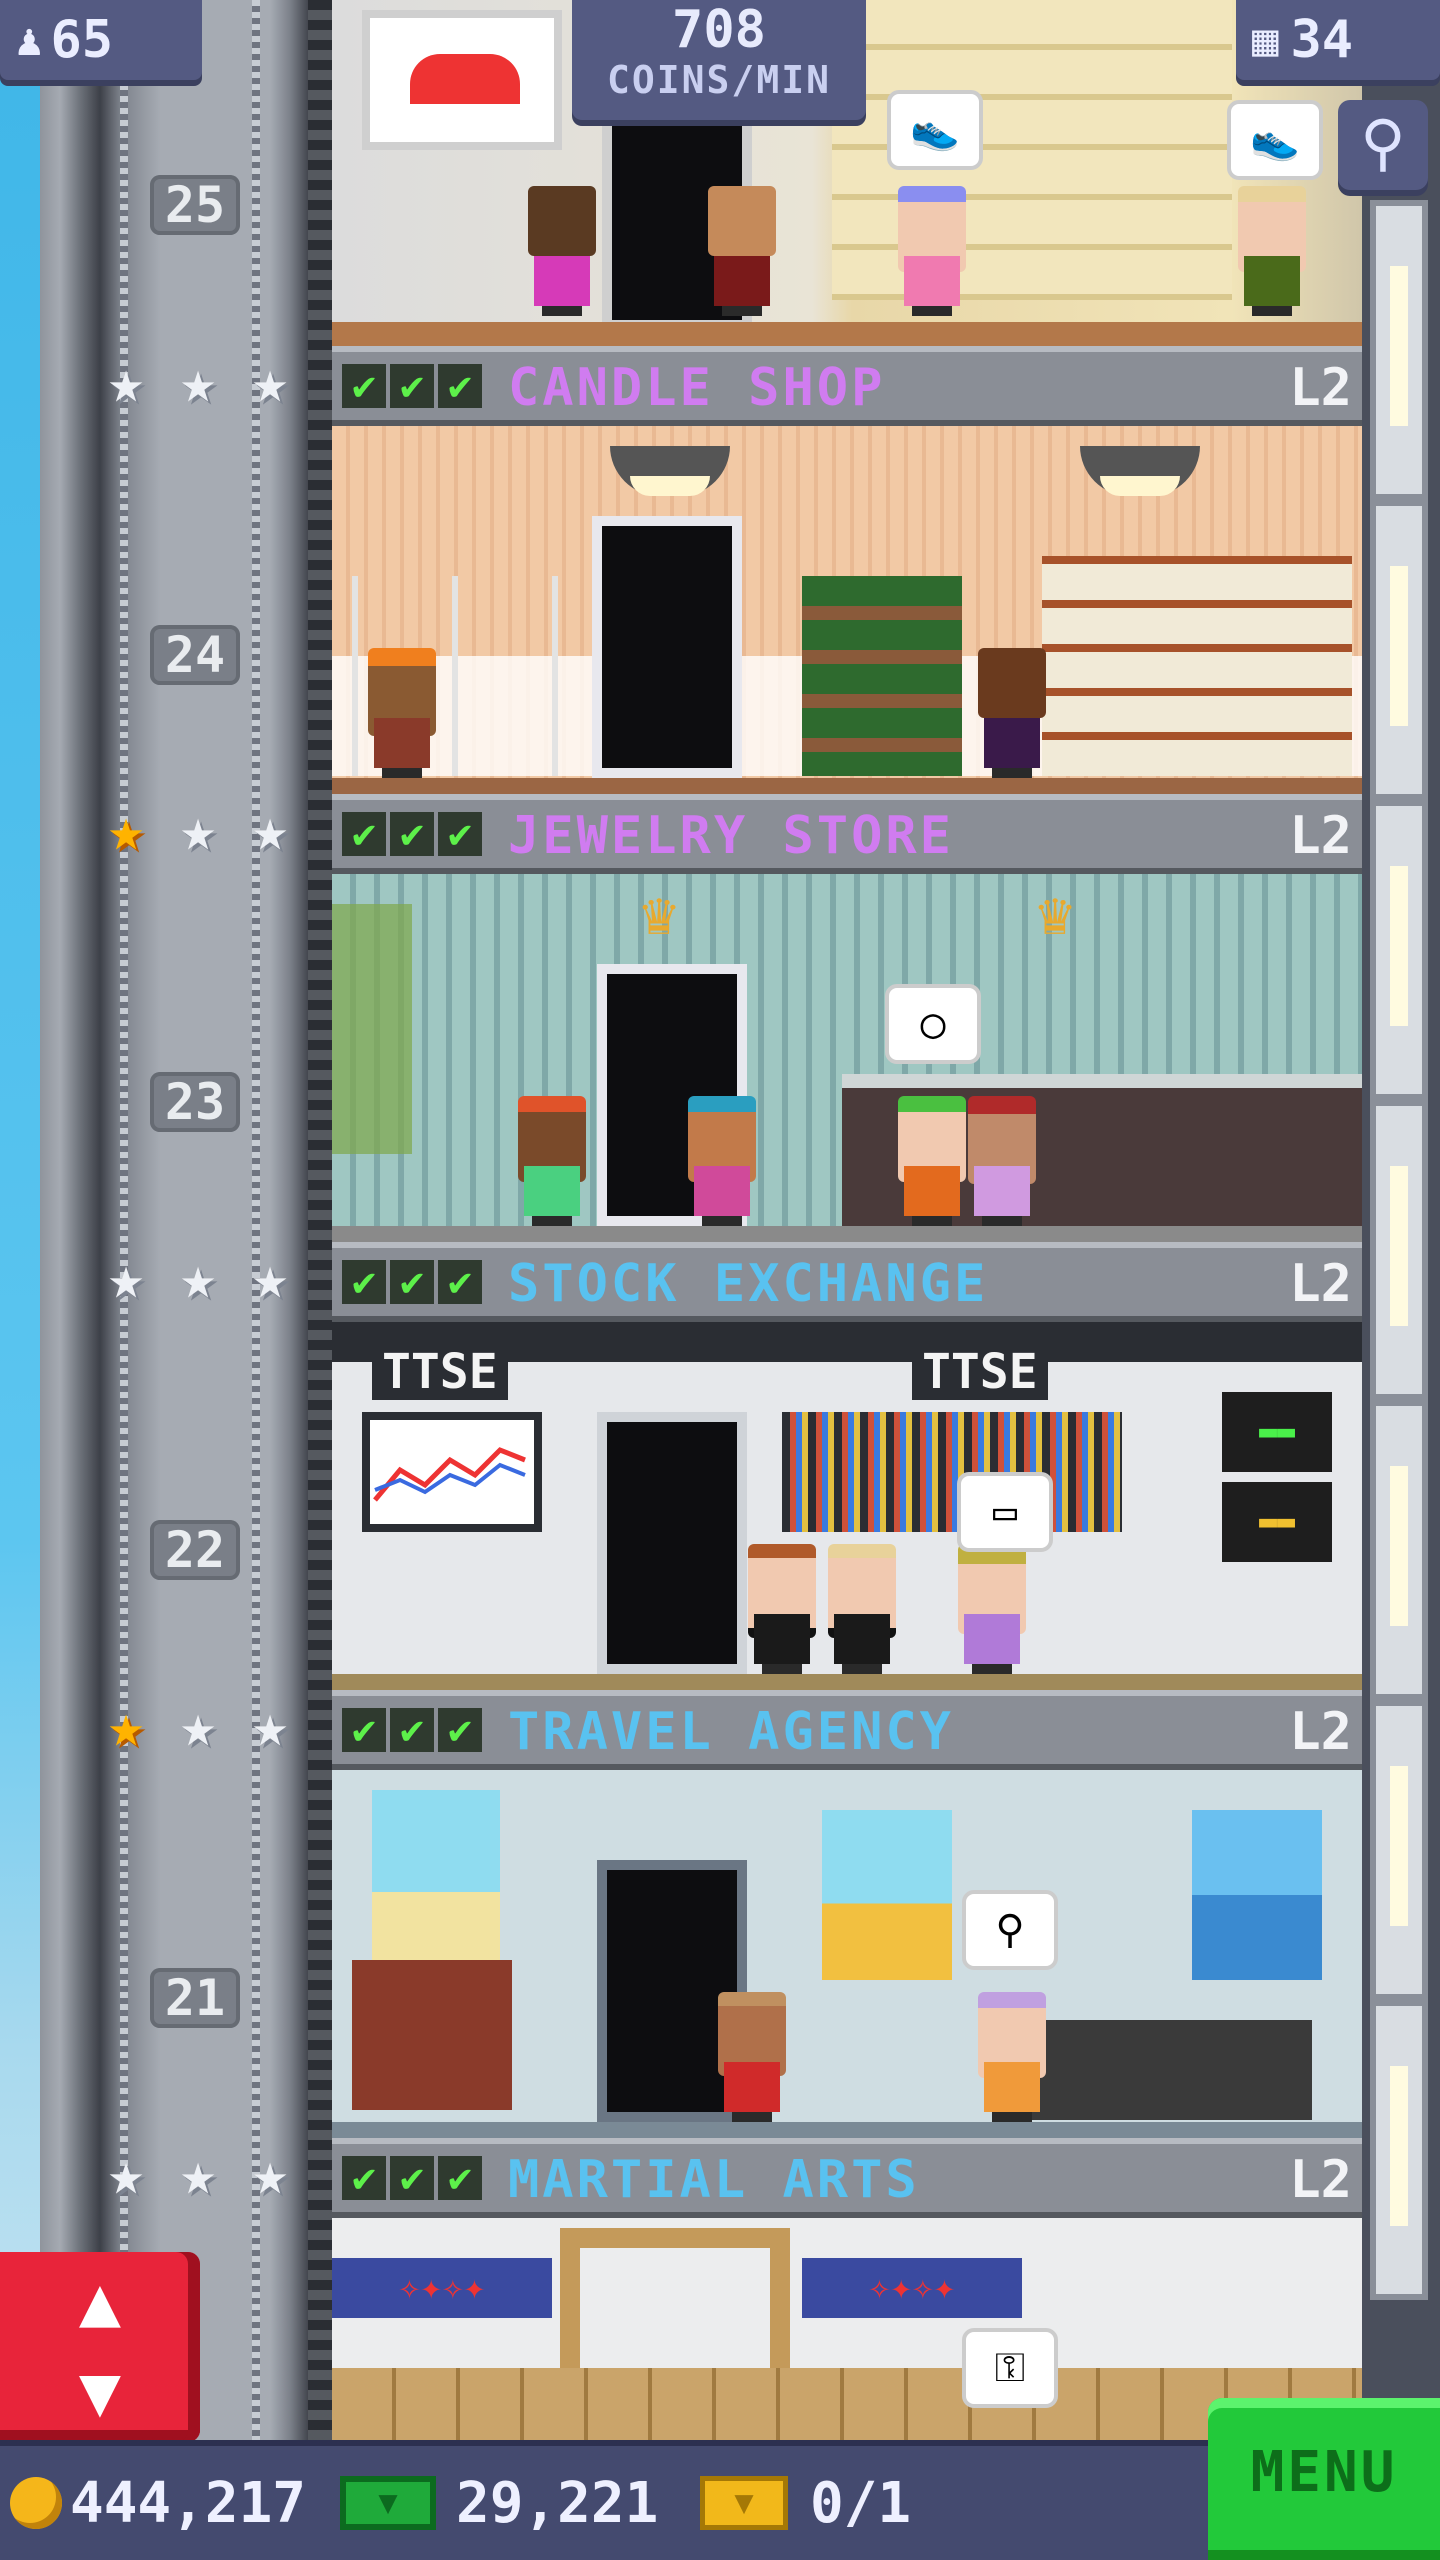 The height and width of the screenshot is (2560, 1440). Describe the element at coordinates (1172, 2070) in the screenshot. I see `travel-desk` at that location.